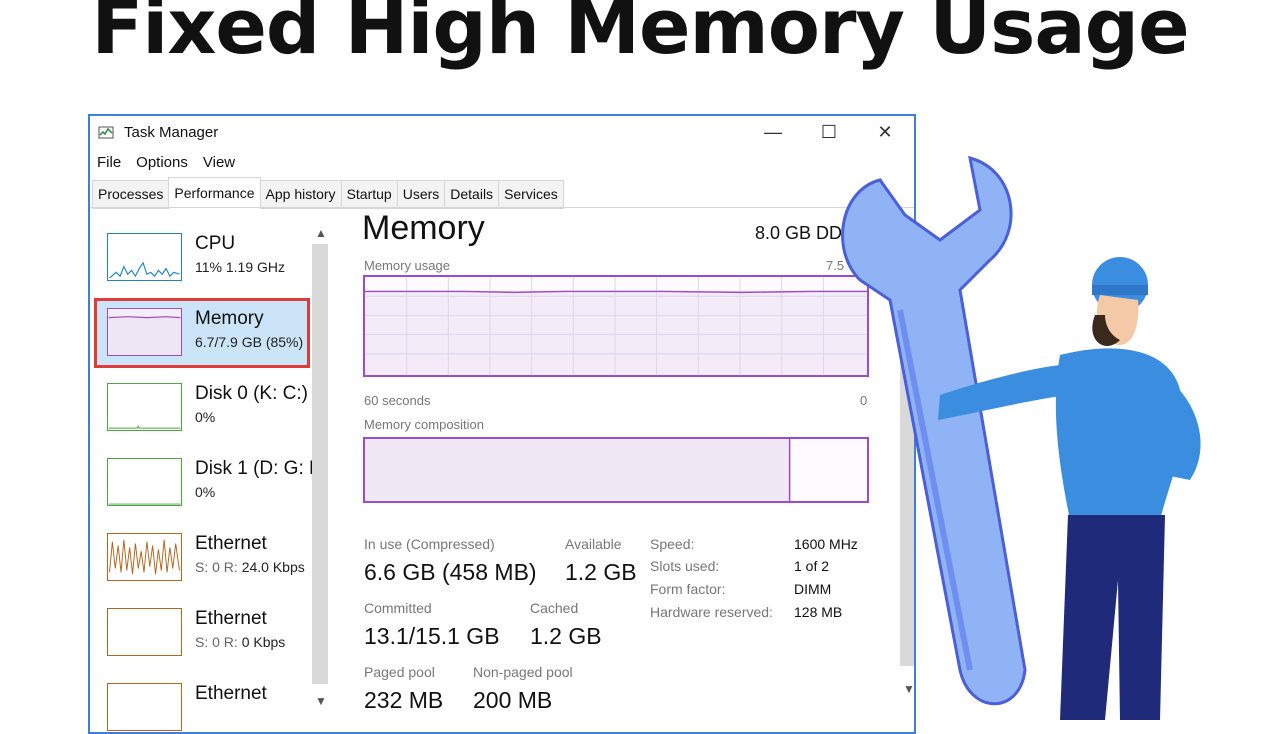 This screenshot has height=734, width=1280. Describe the element at coordinates (472, 194) in the screenshot. I see `tab-details: Details` at that location.